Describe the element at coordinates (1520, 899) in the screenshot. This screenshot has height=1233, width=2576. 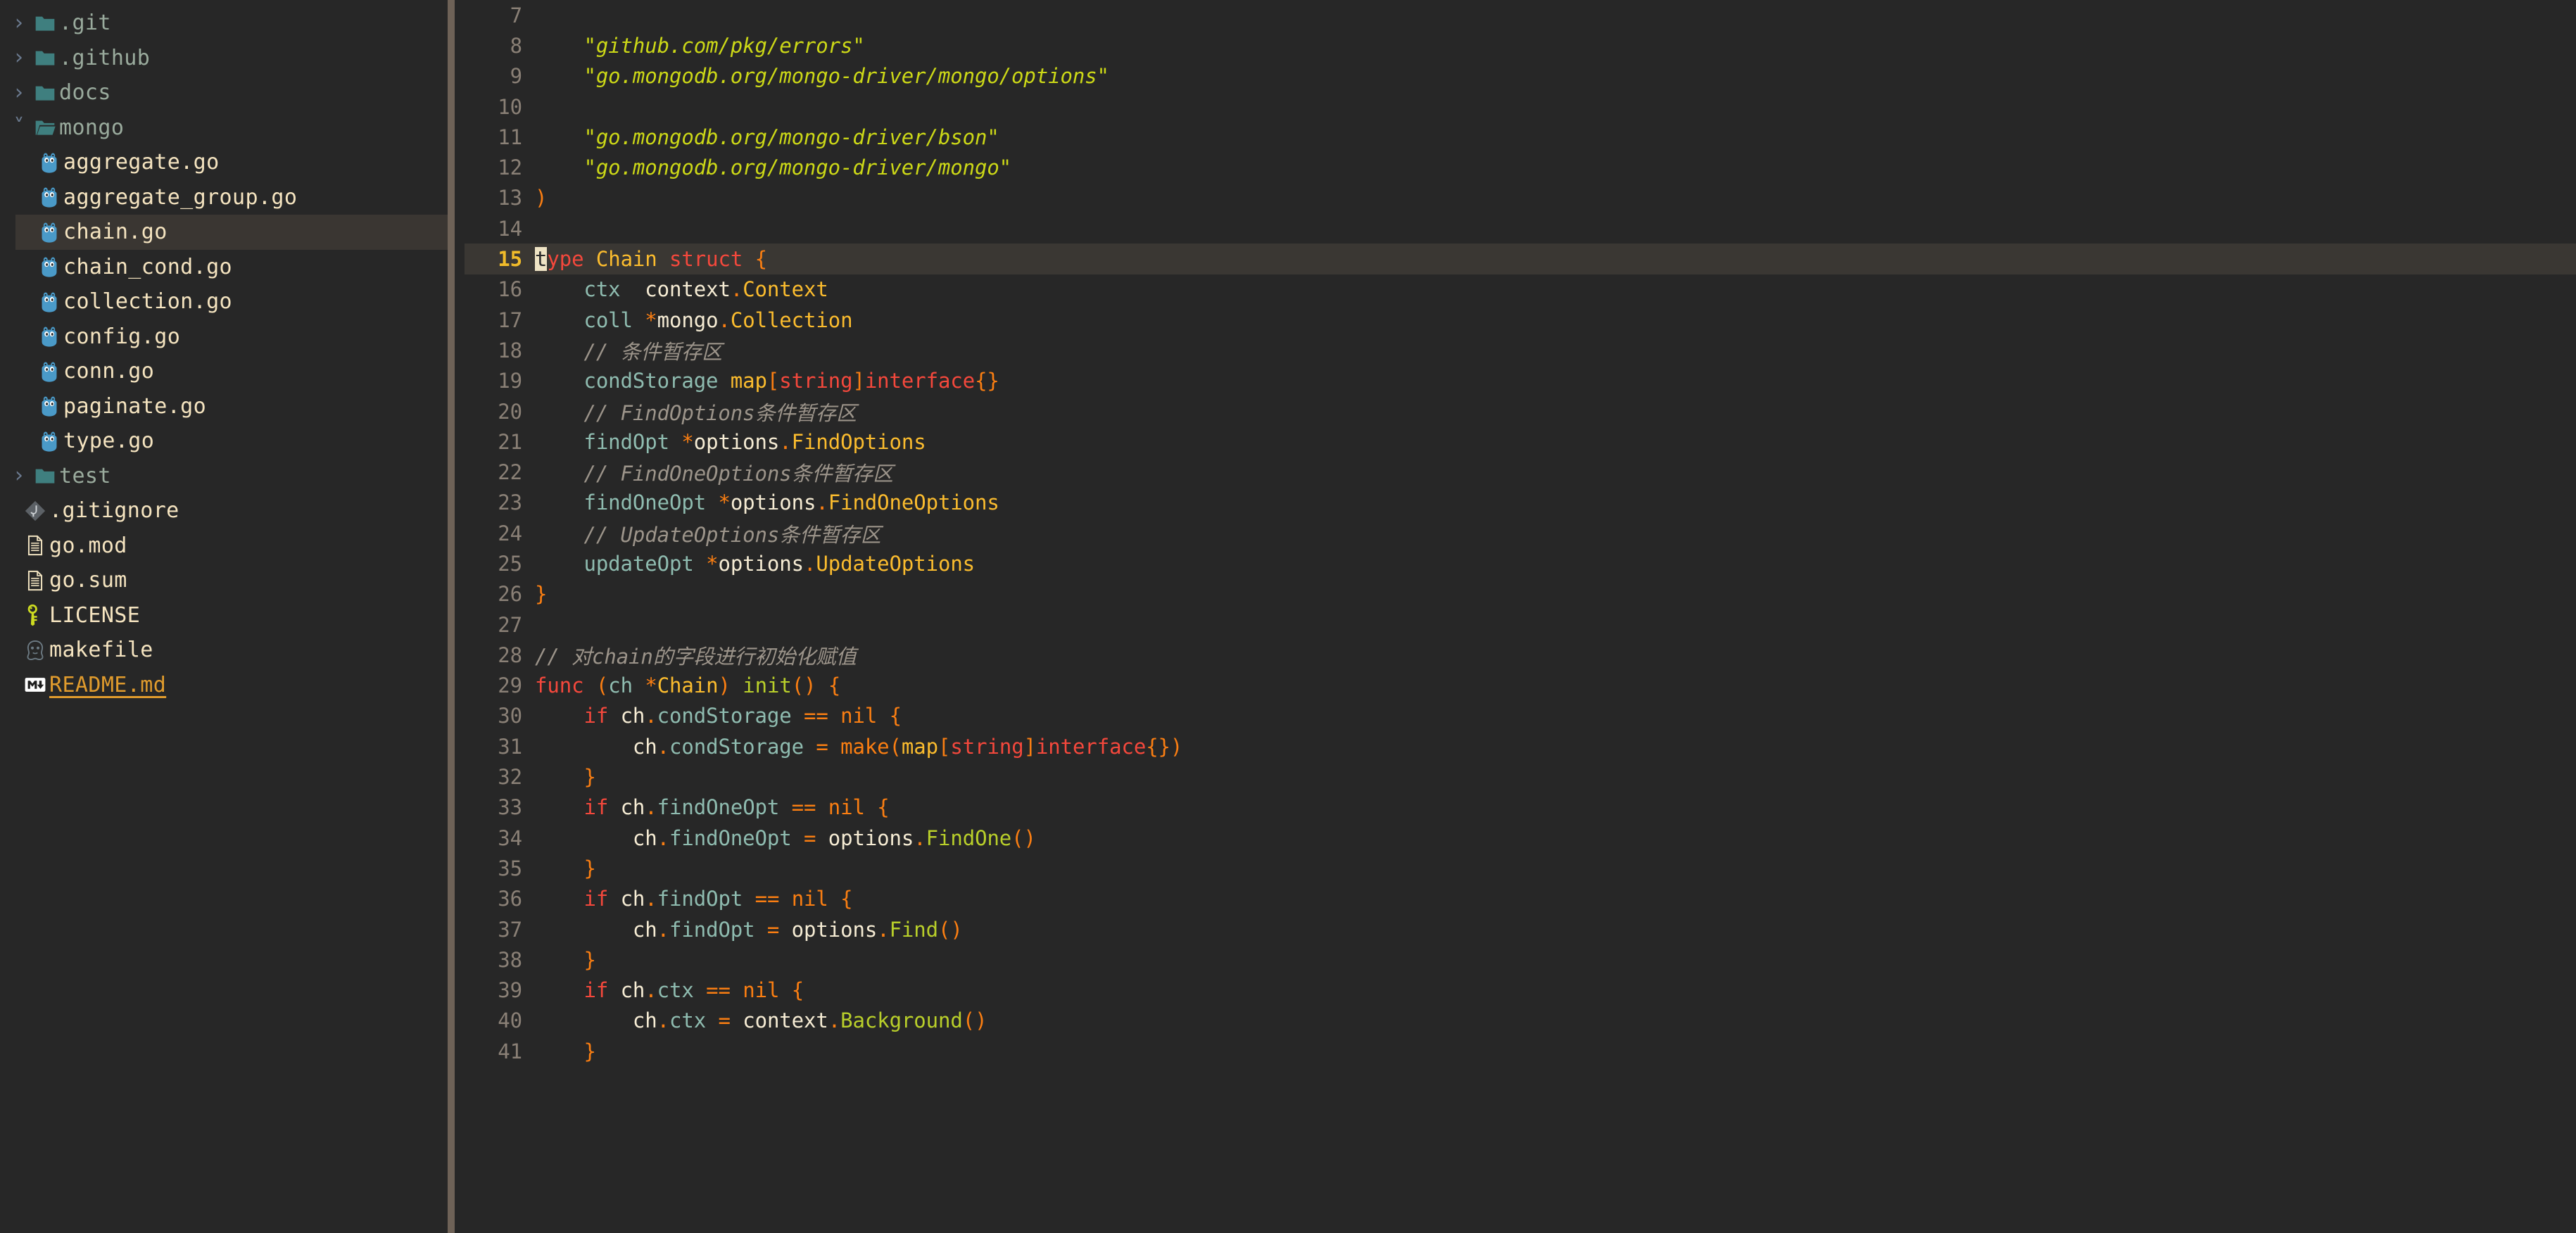
I see `code-line: 36 if ch.findOpt == nil {` at that location.